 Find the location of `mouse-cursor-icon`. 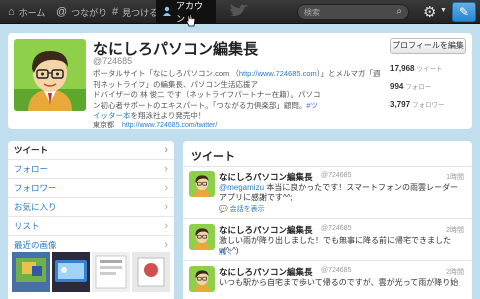

mouse-cursor-icon is located at coordinates (191, 21).